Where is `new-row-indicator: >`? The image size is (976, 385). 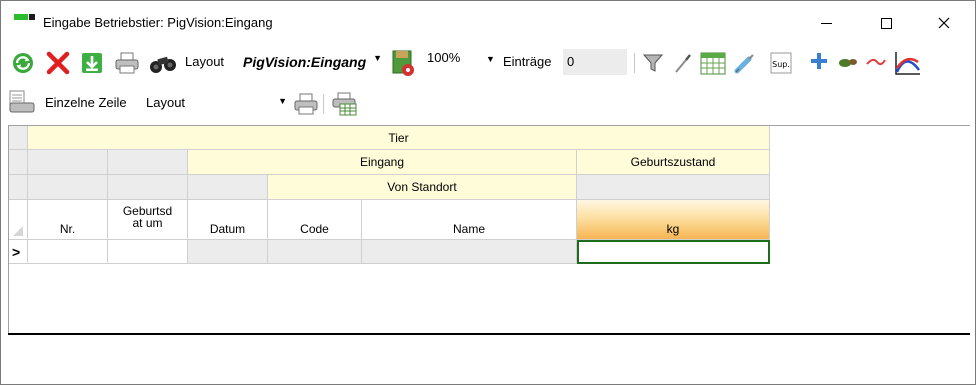
new-row-indicator: > is located at coordinates (18, 252).